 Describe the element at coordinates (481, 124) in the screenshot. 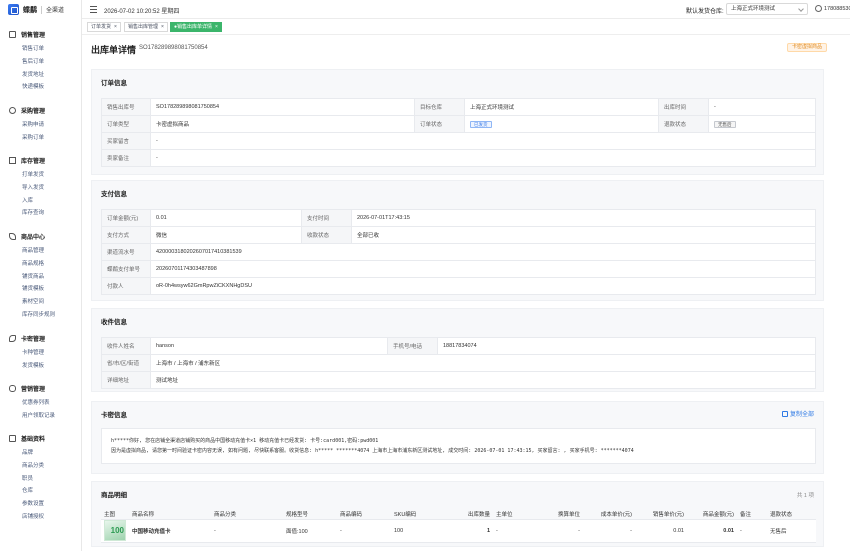

I see `order-status-badge: 已发货` at that location.